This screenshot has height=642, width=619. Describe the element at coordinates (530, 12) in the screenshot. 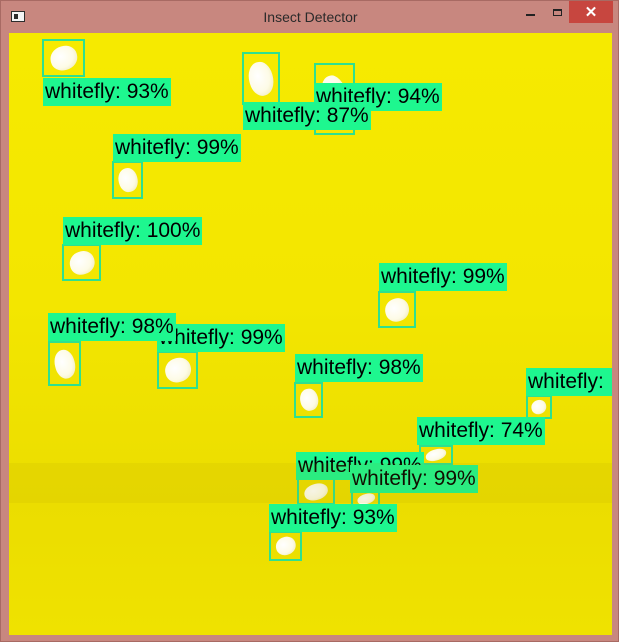

I see `minimize-button` at that location.